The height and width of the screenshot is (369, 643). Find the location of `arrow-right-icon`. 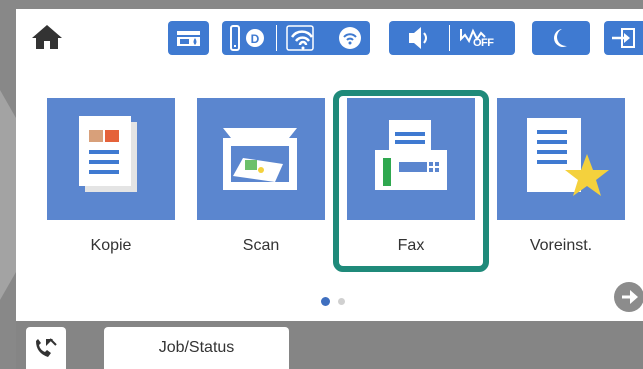

arrow-right-icon is located at coordinates (630, 297).